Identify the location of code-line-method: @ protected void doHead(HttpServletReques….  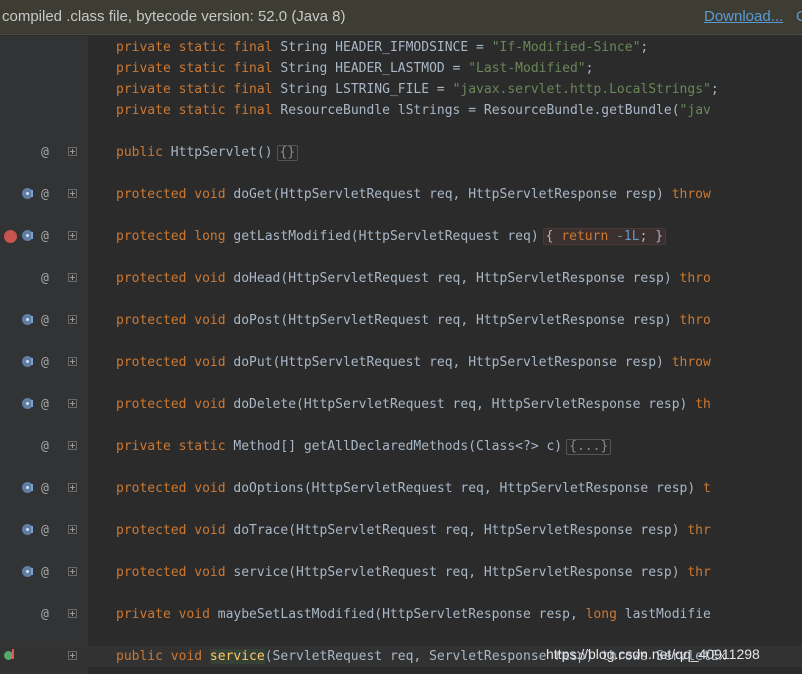
(401, 278).